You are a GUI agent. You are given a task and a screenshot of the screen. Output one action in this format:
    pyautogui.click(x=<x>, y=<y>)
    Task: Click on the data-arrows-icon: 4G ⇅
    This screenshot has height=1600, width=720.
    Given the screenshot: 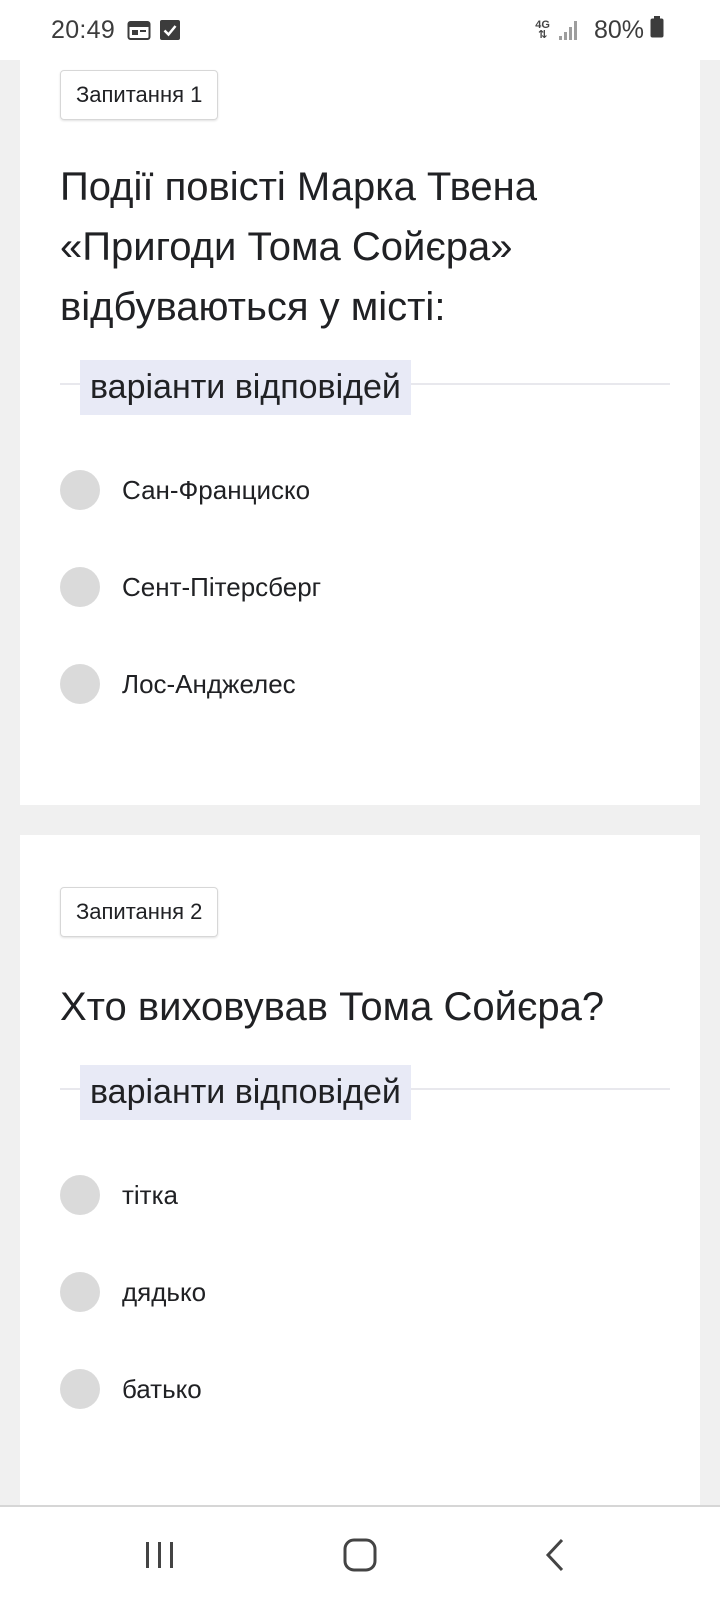 What is the action you would take?
    pyautogui.click(x=542, y=30)
    